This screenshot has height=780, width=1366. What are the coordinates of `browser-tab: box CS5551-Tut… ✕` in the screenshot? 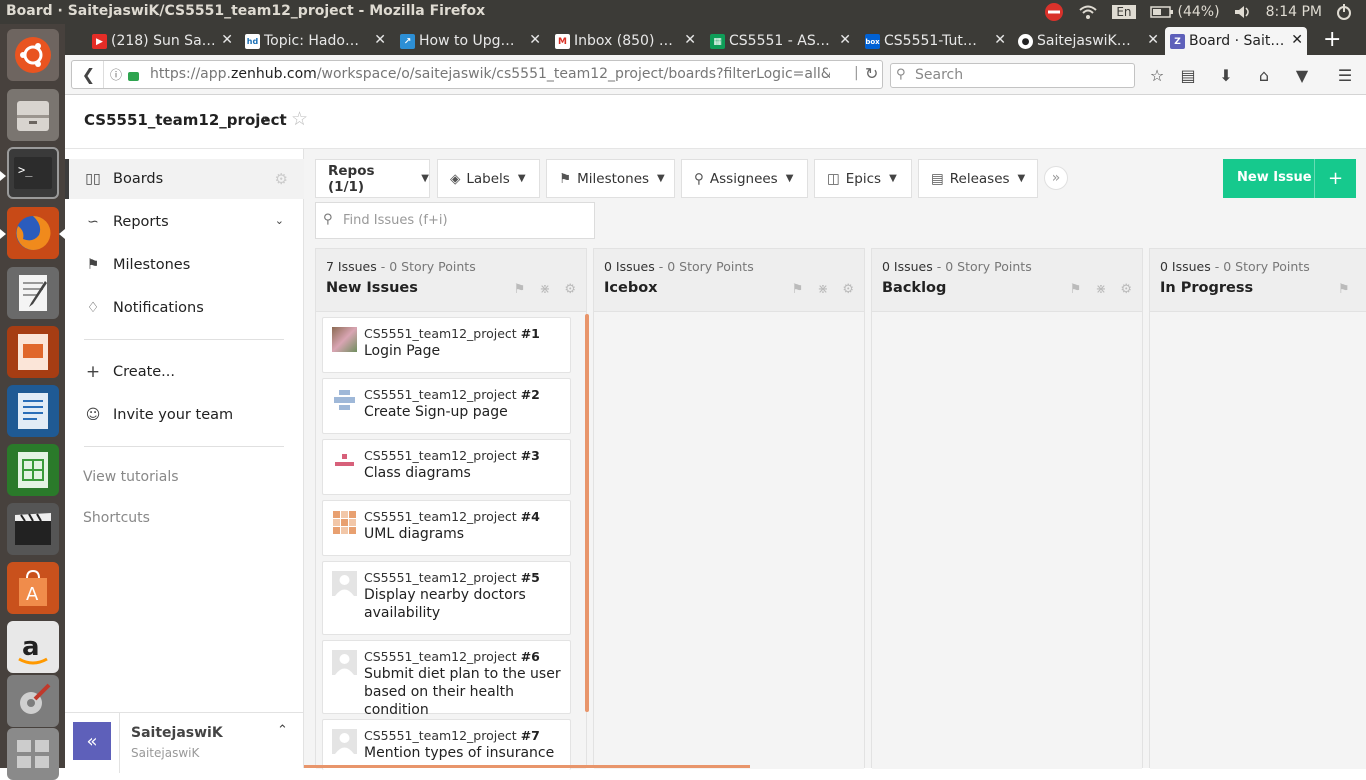 It's located at (935, 41).